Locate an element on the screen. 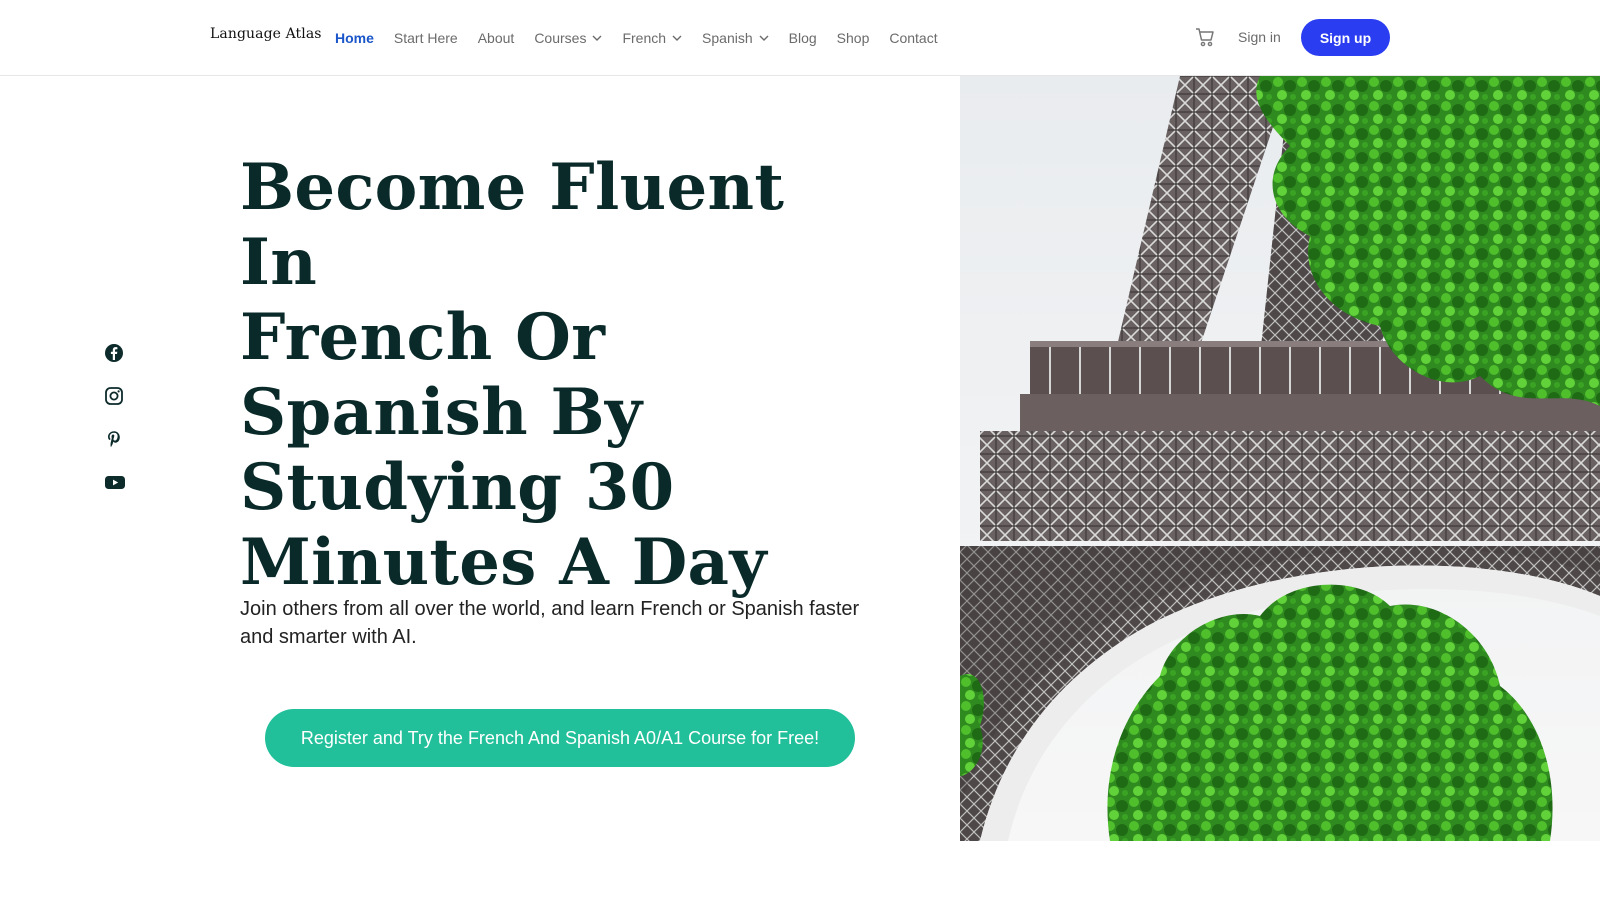 The width and height of the screenshot is (1600, 900). nav-item-contact: Contact is located at coordinates (913, 38).